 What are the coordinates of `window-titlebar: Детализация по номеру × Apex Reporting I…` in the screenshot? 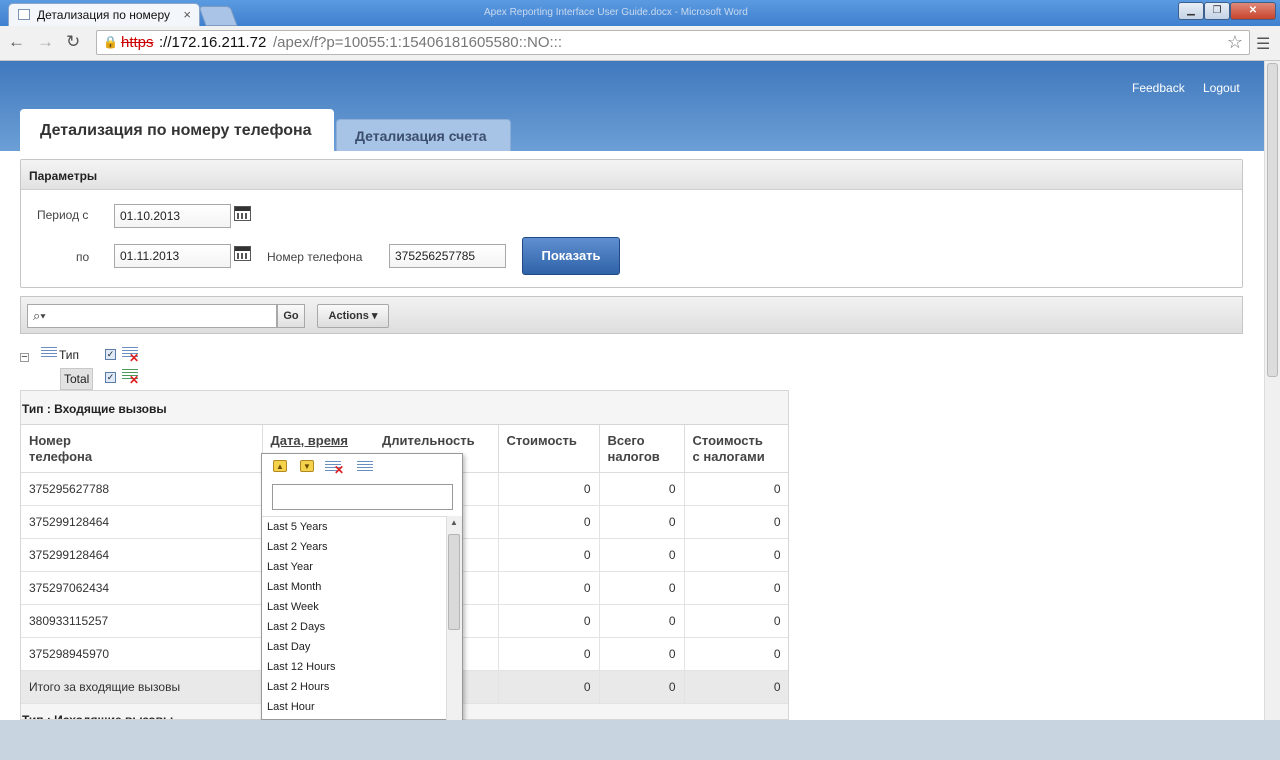 It's located at (640, 13).